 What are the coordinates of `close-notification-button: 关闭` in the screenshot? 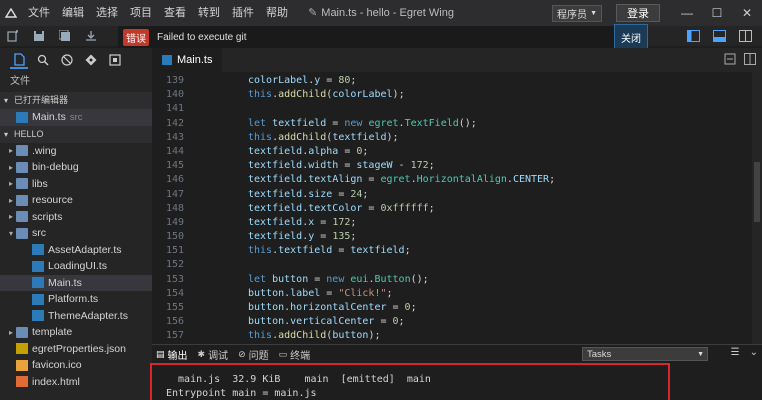 It's located at (631, 37).